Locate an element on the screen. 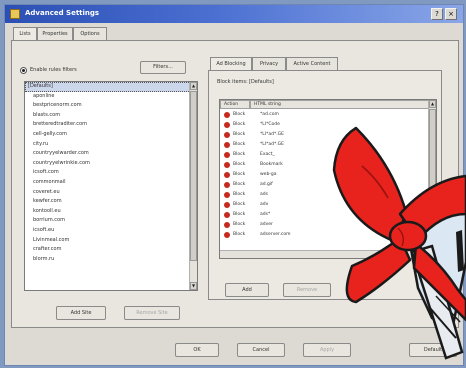  rules-list-scrollbar: ▲ ▼ is located at coordinates (432, 179).